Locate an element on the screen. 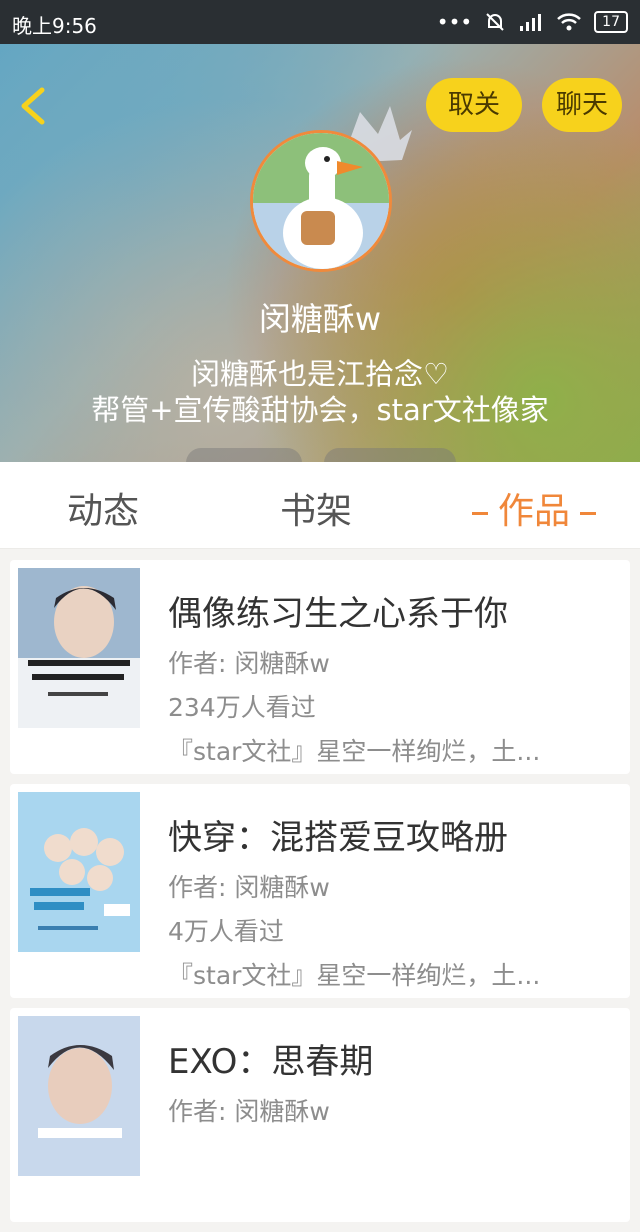  unfollow-button: 取关 is located at coordinates (474, 105).